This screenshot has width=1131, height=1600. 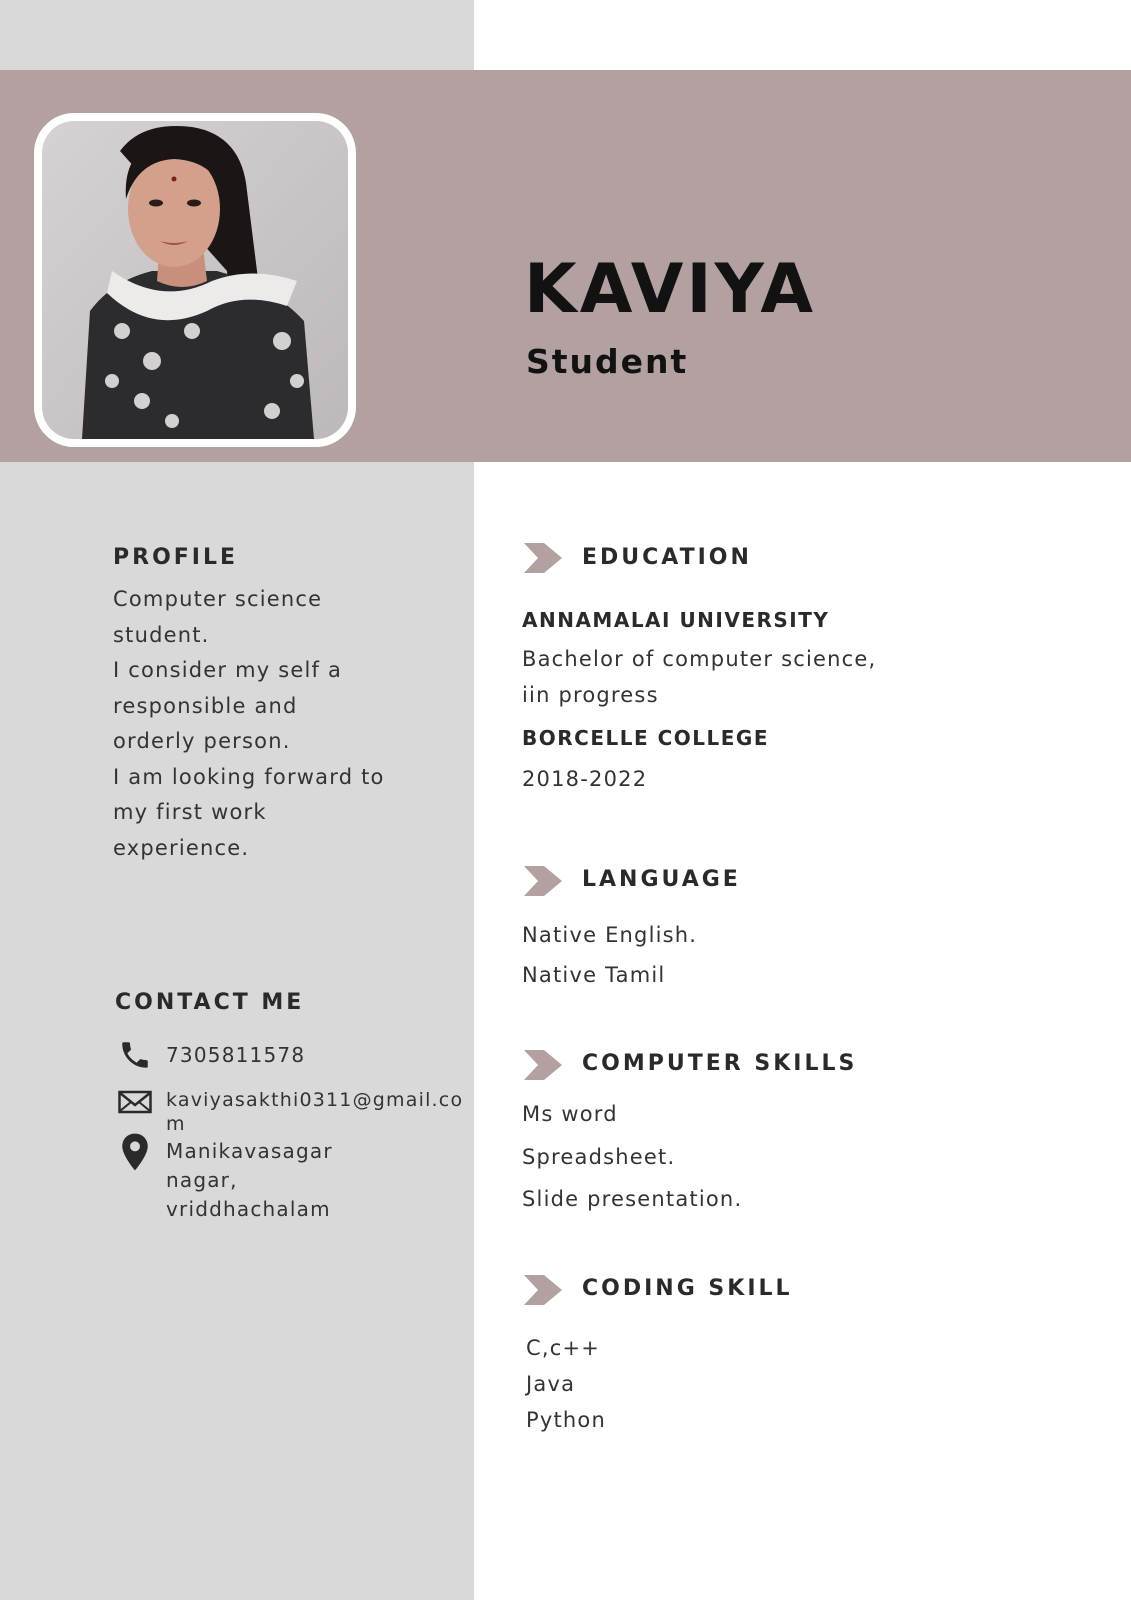 What do you see at coordinates (210, 1002) in the screenshot?
I see `contact-heading: CONTACT ME` at bounding box center [210, 1002].